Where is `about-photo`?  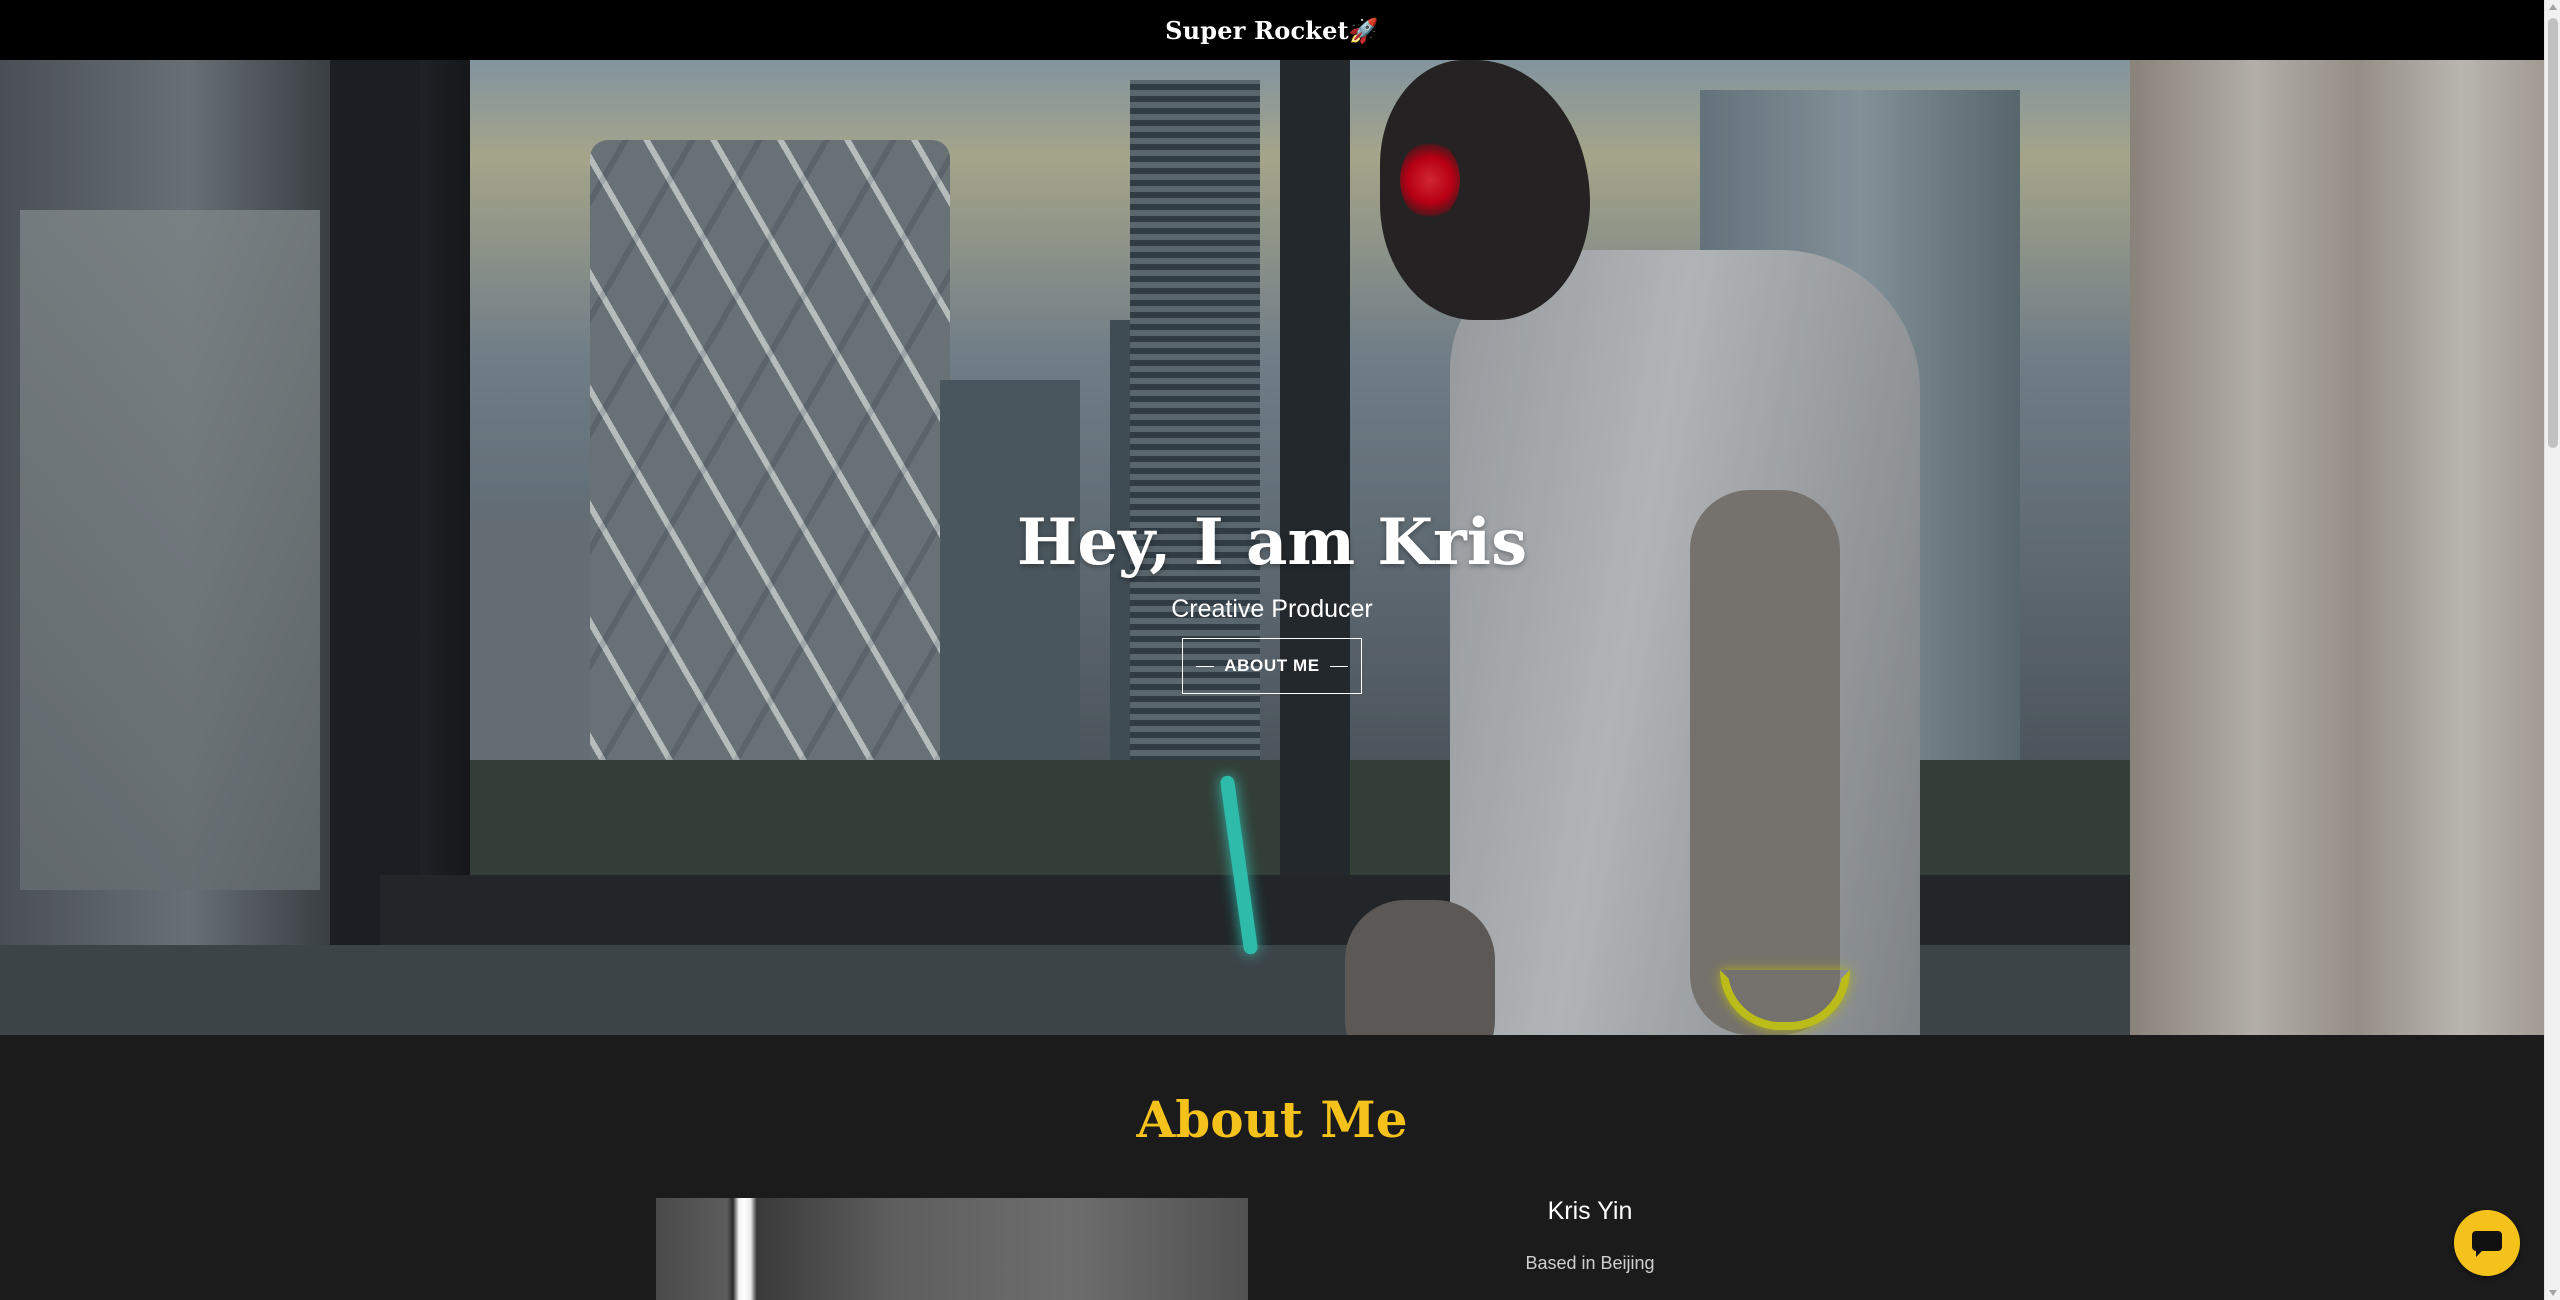
about-photo is located at coordinates (952, 1249).